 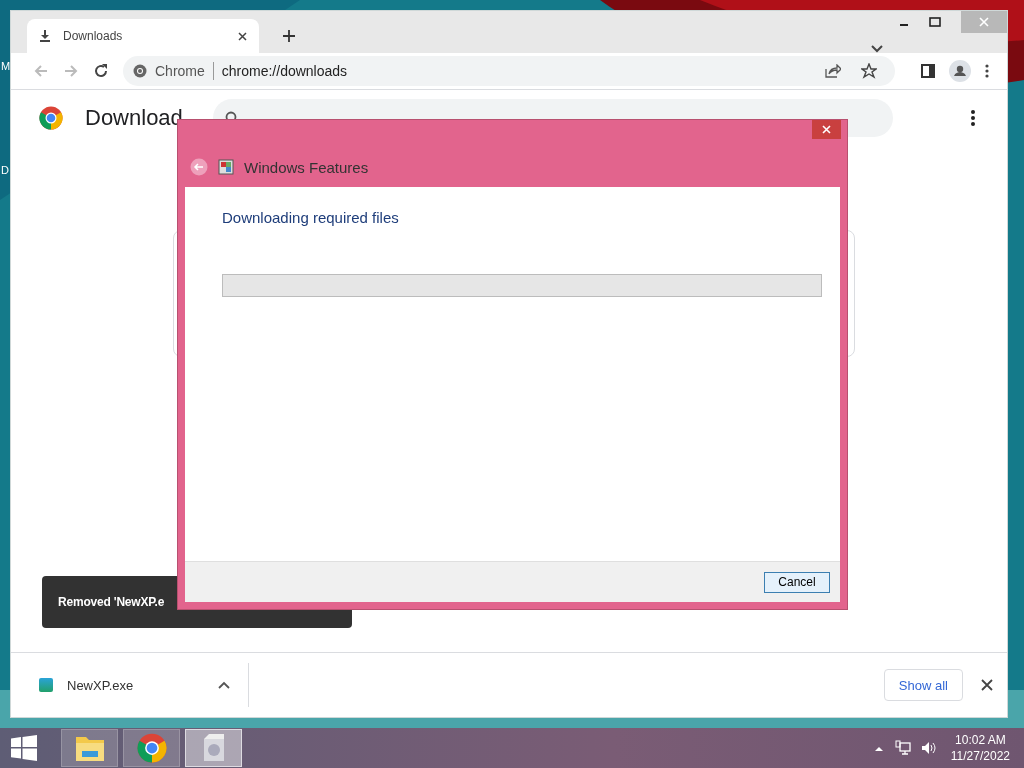 What do you see at coordinates (797, 582) in the screenshot?
I see `cancel-button: Cancel` at bounding box center [797, 582].